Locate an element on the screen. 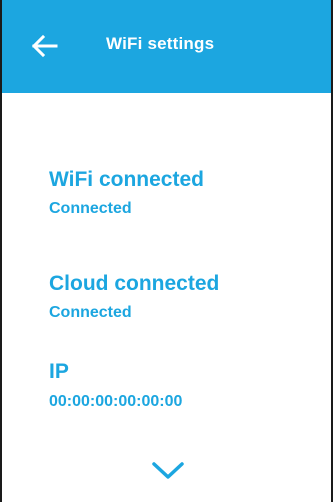 The width and height of the screenshot is (336, 502). cloud-status-value: Connected is located at coordinates (90, 312).